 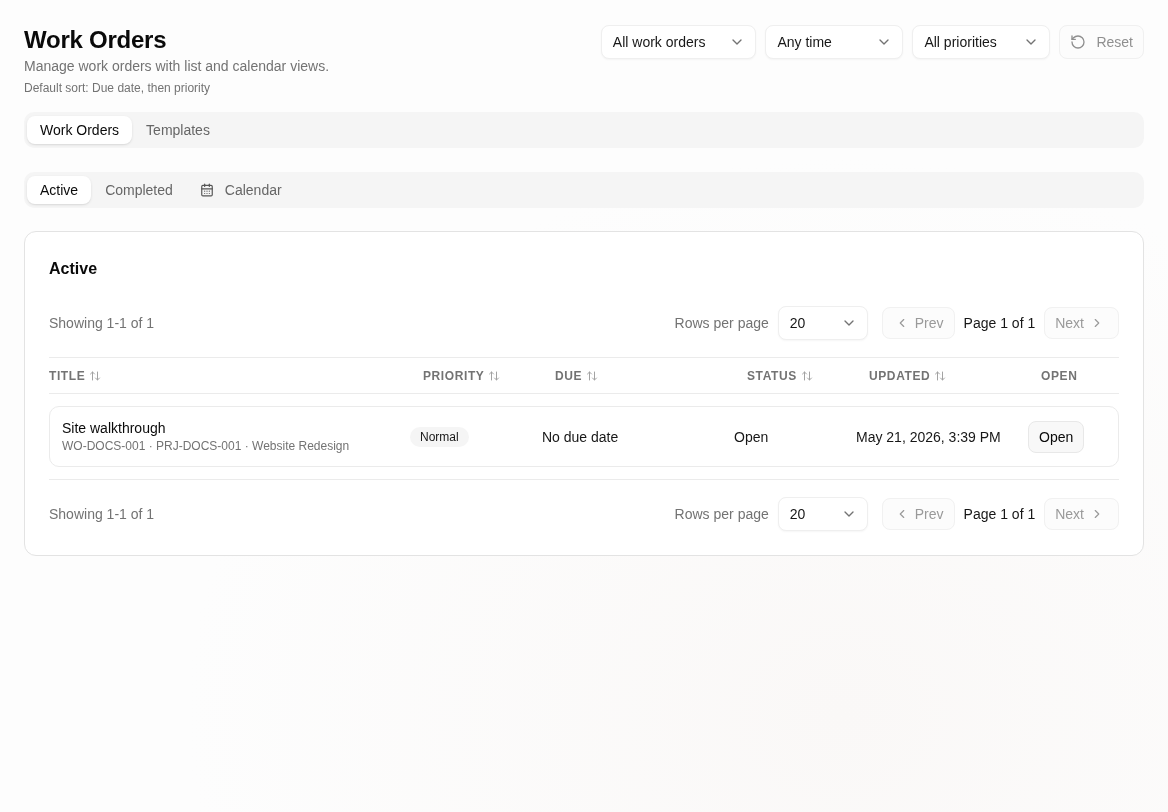 What do you see at coordinates (80, 130) in the screenshot?
I see `section-tab: Work Orders` at bounding box center [80, 130].